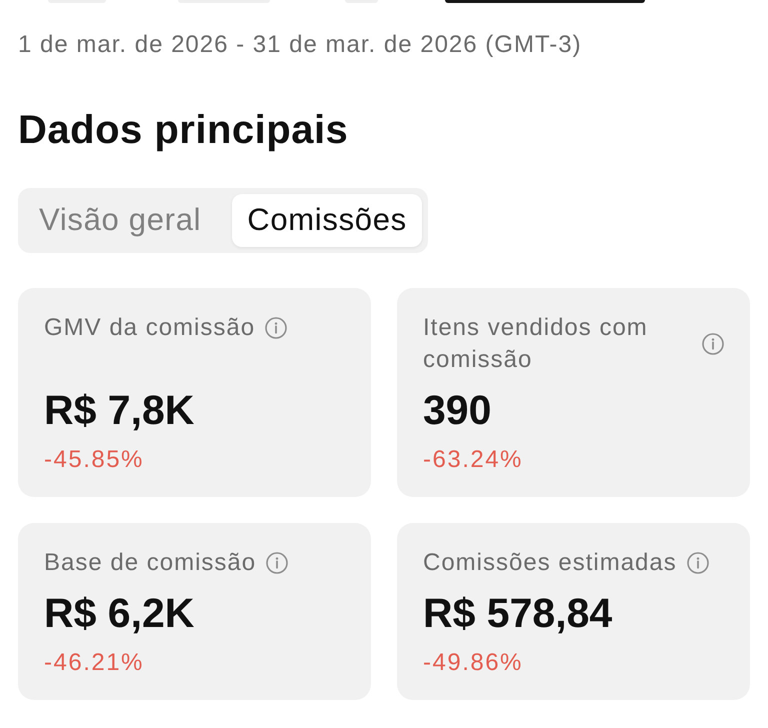  Describe the element at coordinates (536, 344) in the screenshot. I see `metric-label: Itens vendidos com comissão` at that location.